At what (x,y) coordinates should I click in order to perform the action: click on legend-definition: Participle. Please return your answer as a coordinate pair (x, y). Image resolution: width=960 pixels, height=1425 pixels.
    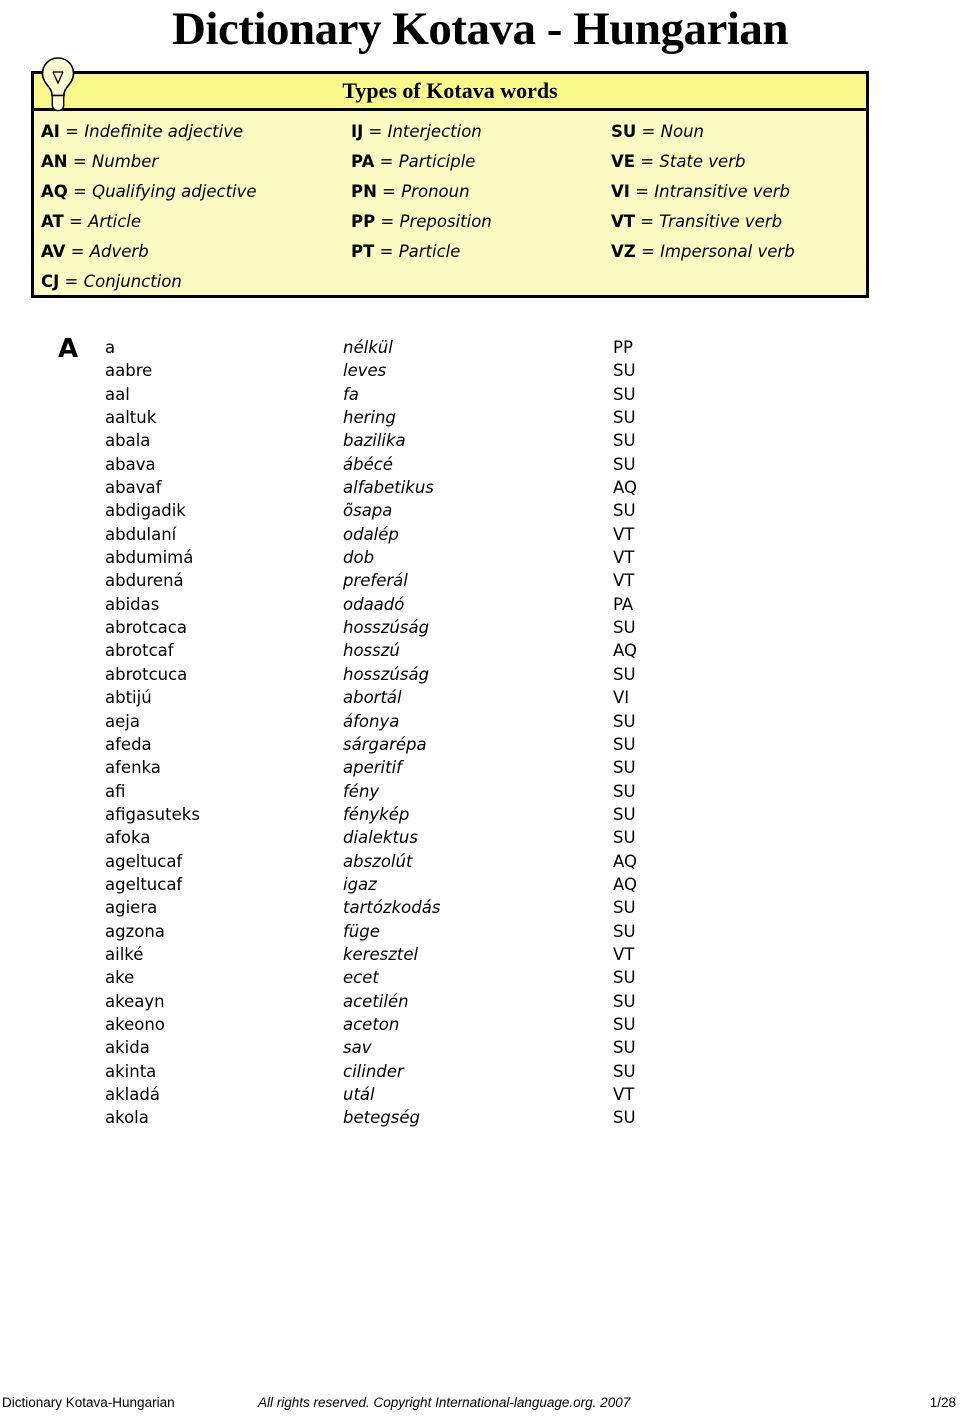
    Looking at the image, I should click on (437, 161).